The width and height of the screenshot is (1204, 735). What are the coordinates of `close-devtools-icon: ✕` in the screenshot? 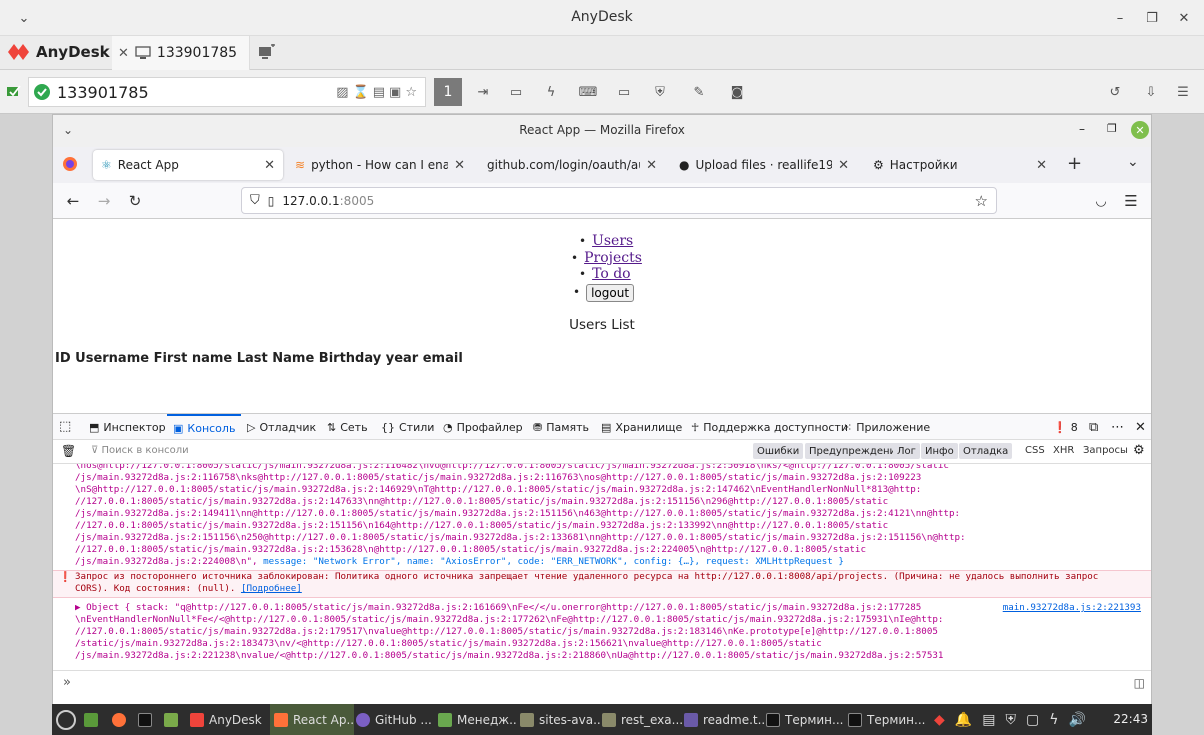 It's located at (1140, 427).